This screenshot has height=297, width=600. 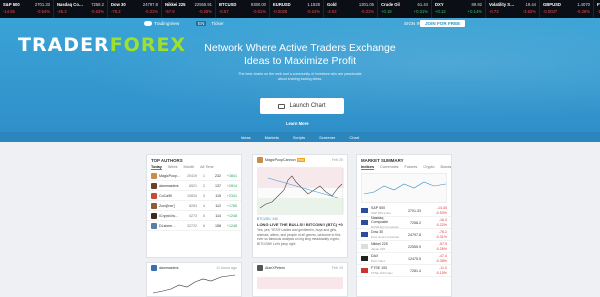 What do you see at coordinates (366, 4) in the screenshot?
I see `ticker-value: 1301.05` at bounding box center [366, 4].